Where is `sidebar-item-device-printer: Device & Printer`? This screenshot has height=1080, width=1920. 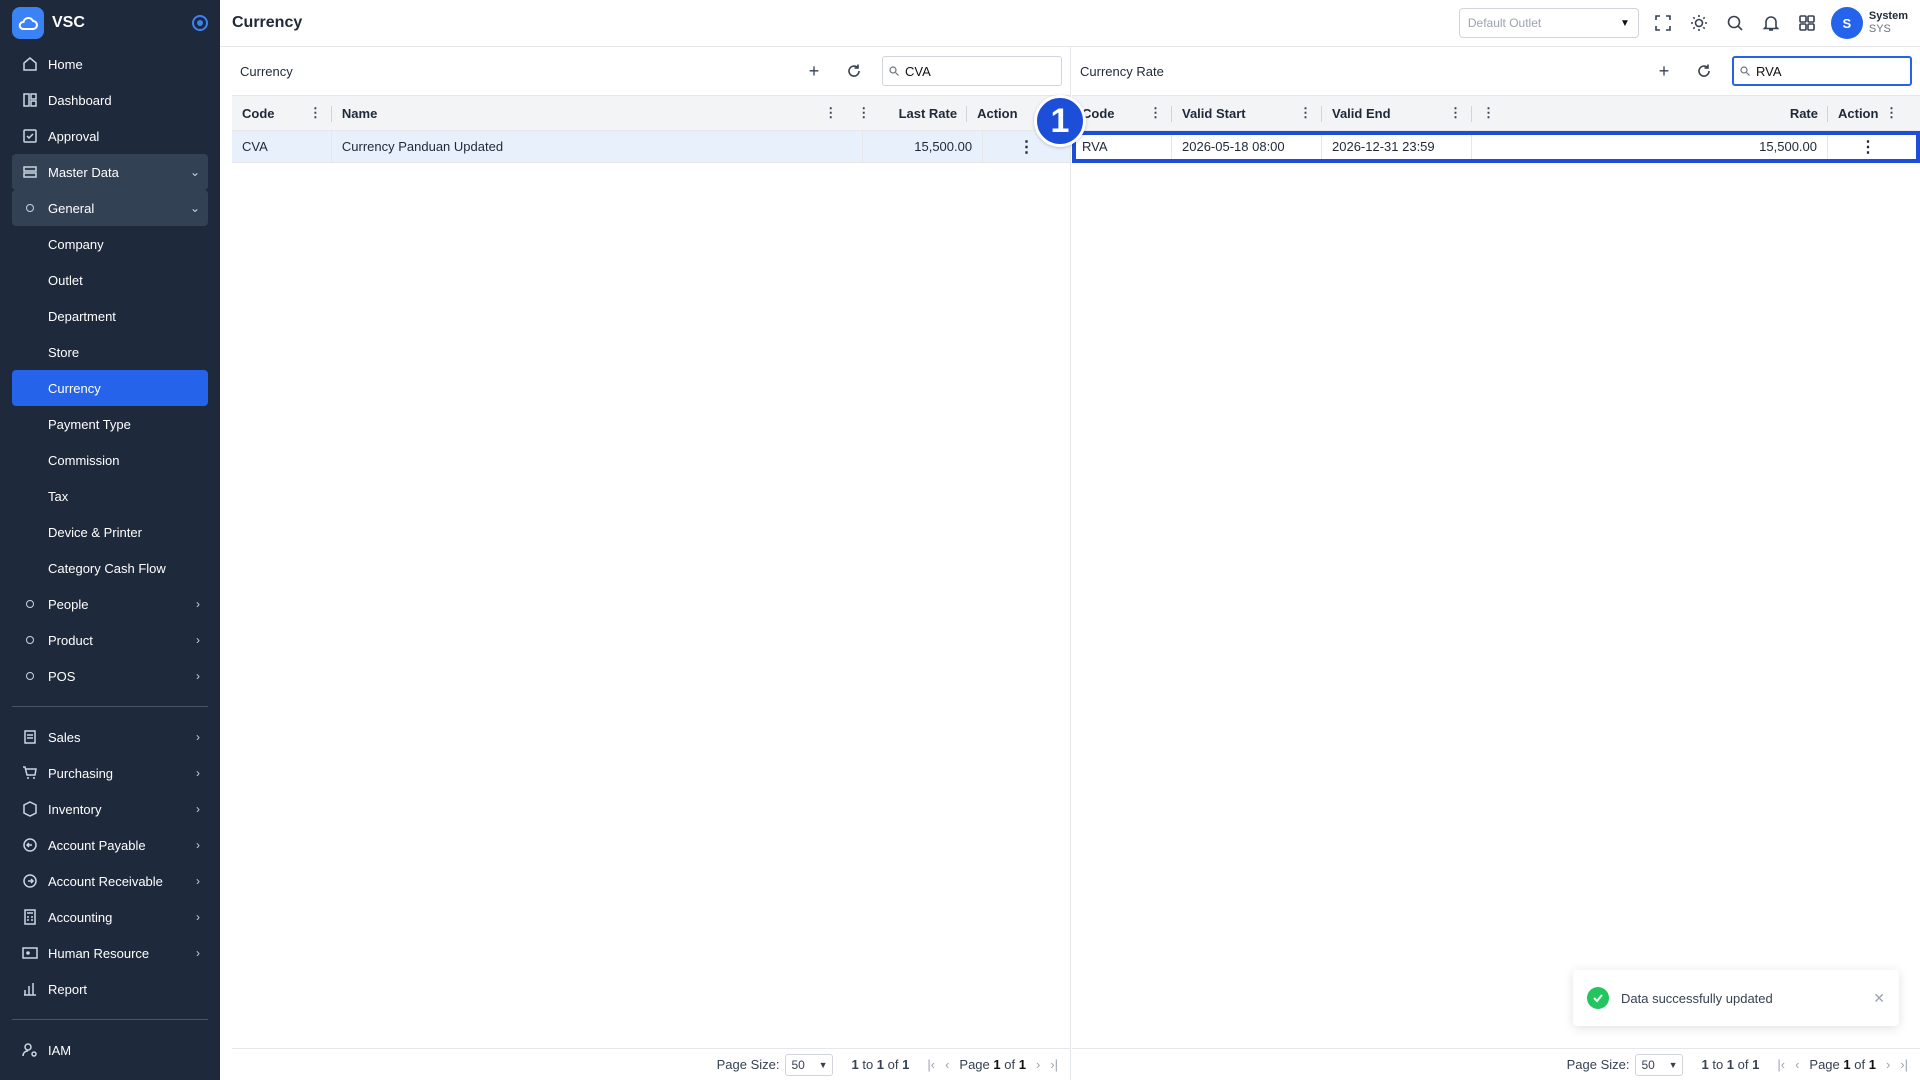
sidebar-item-device-printer: Device & Printer is located at coordinates (110, 532).